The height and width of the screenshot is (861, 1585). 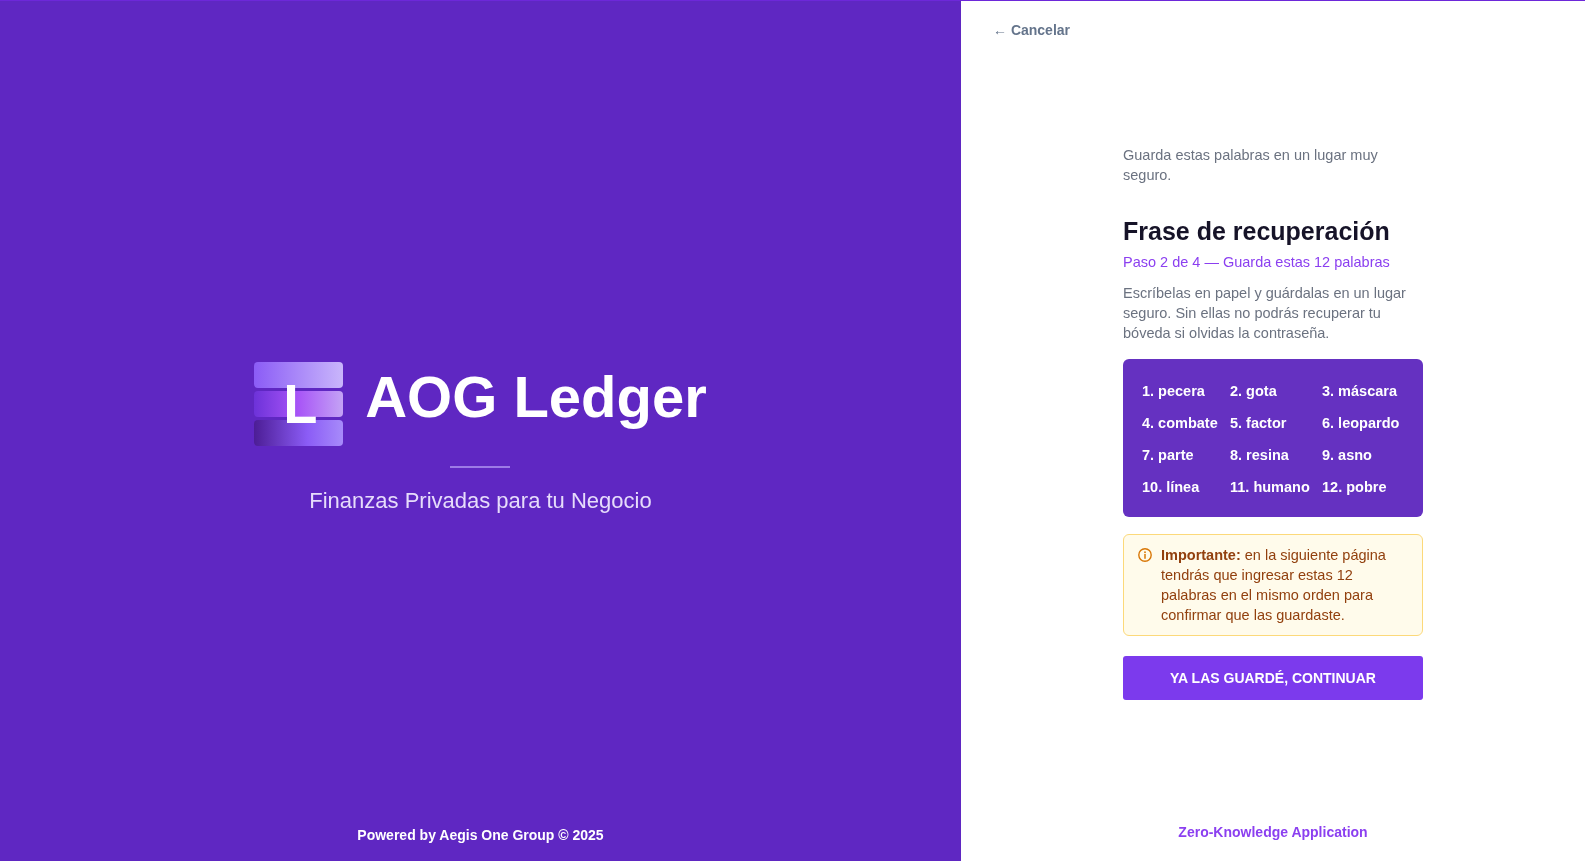 What do you see at coordinates (1273, 832) in the screenshot?
I see `zero-knowledge-link: Zero-Knowledge Application` at bounding box center [1273, 832].